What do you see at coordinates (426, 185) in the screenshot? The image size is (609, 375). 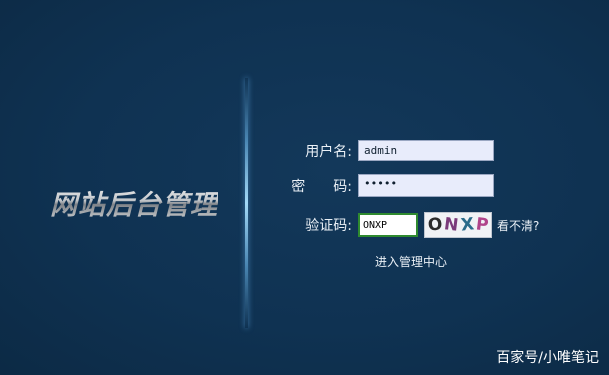 I see `password-input: •••••` at bounding box center [426, 185].